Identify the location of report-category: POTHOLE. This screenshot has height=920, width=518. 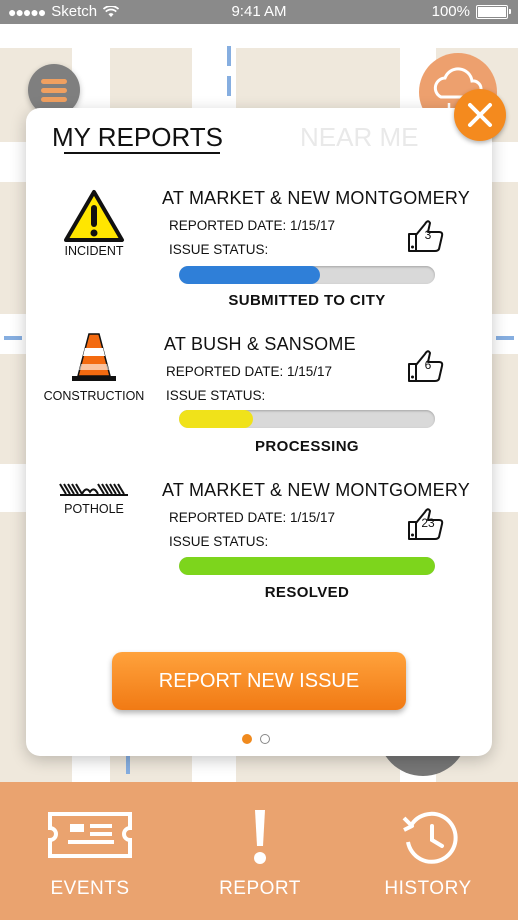
(94, 509).